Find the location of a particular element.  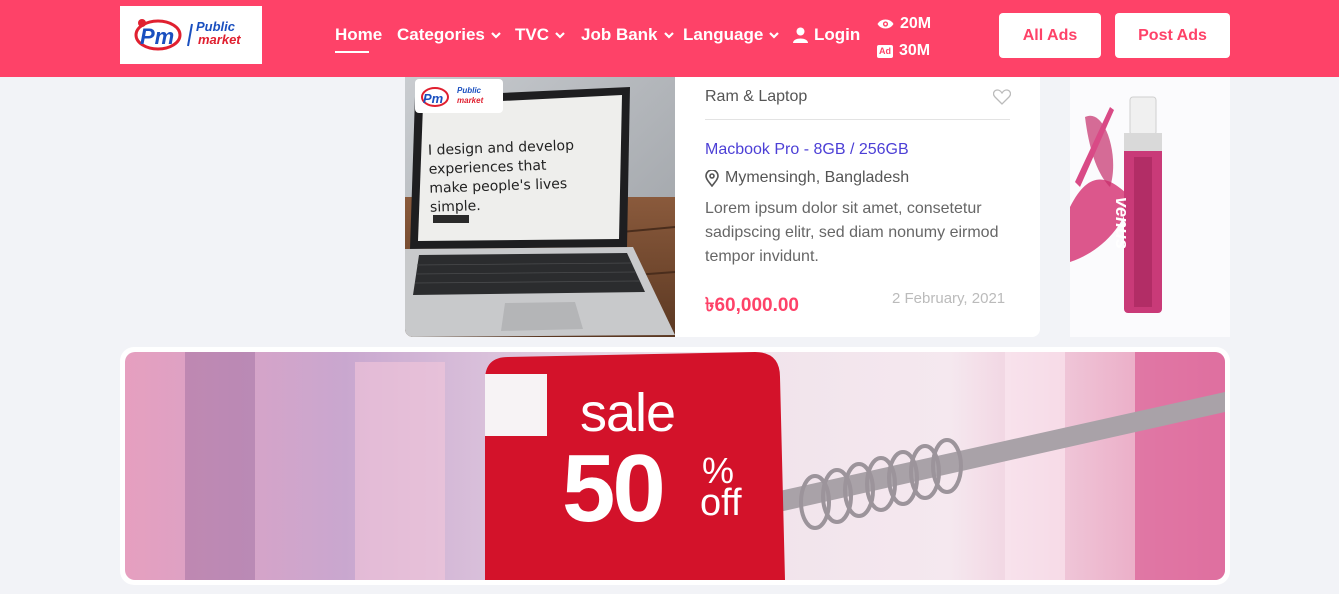

nav-categories: Categories is located at coordinates (449, 35).